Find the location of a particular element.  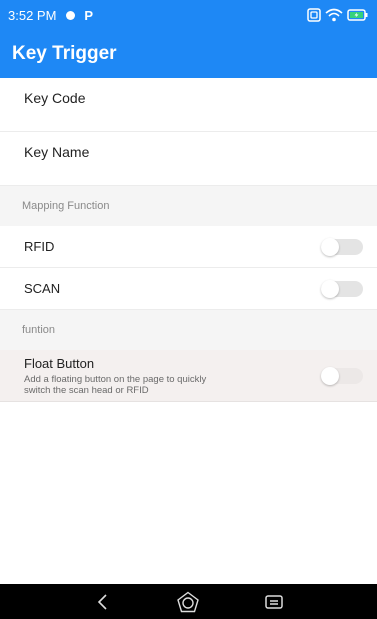

section-header-mapping: Mapping Function is located at coordinates (188, 206).